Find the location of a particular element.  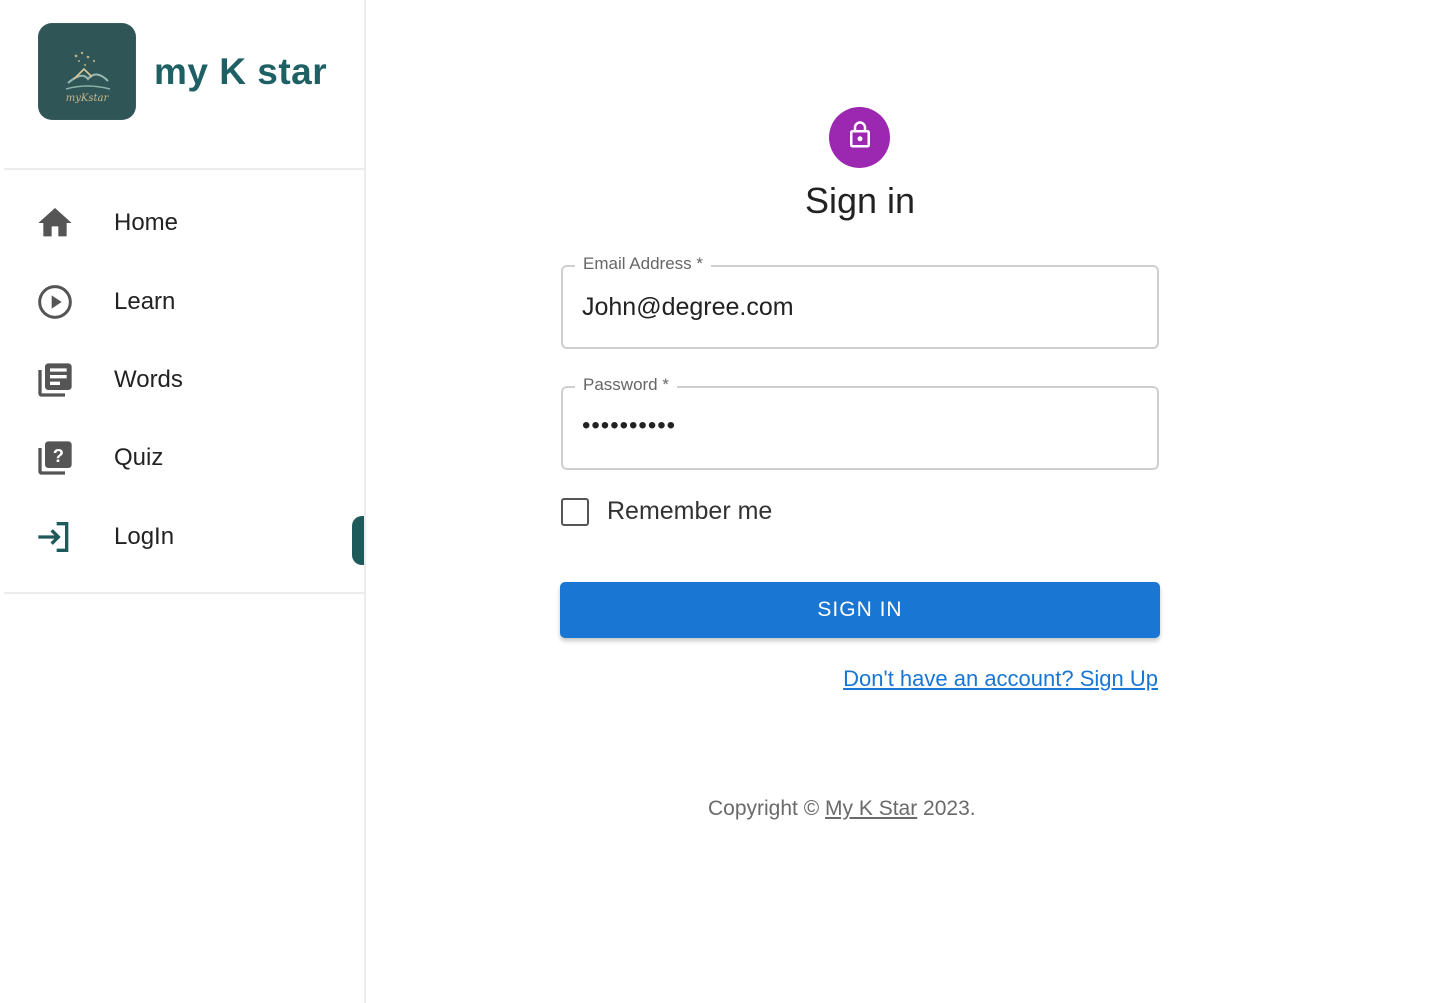

email-field-label: Email Address * is located at coordinates (643, 264).